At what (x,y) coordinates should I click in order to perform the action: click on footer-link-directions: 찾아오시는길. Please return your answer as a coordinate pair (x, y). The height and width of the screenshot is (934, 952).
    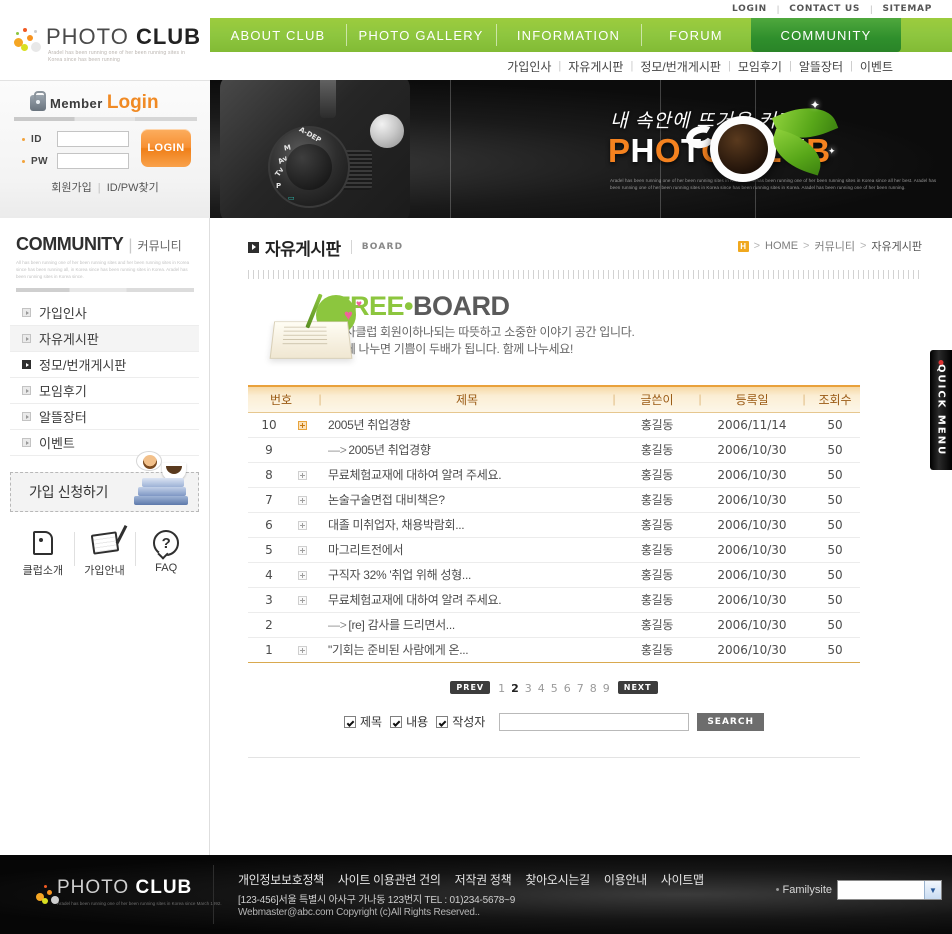
    Looking at the image, I should click on (557, 879).